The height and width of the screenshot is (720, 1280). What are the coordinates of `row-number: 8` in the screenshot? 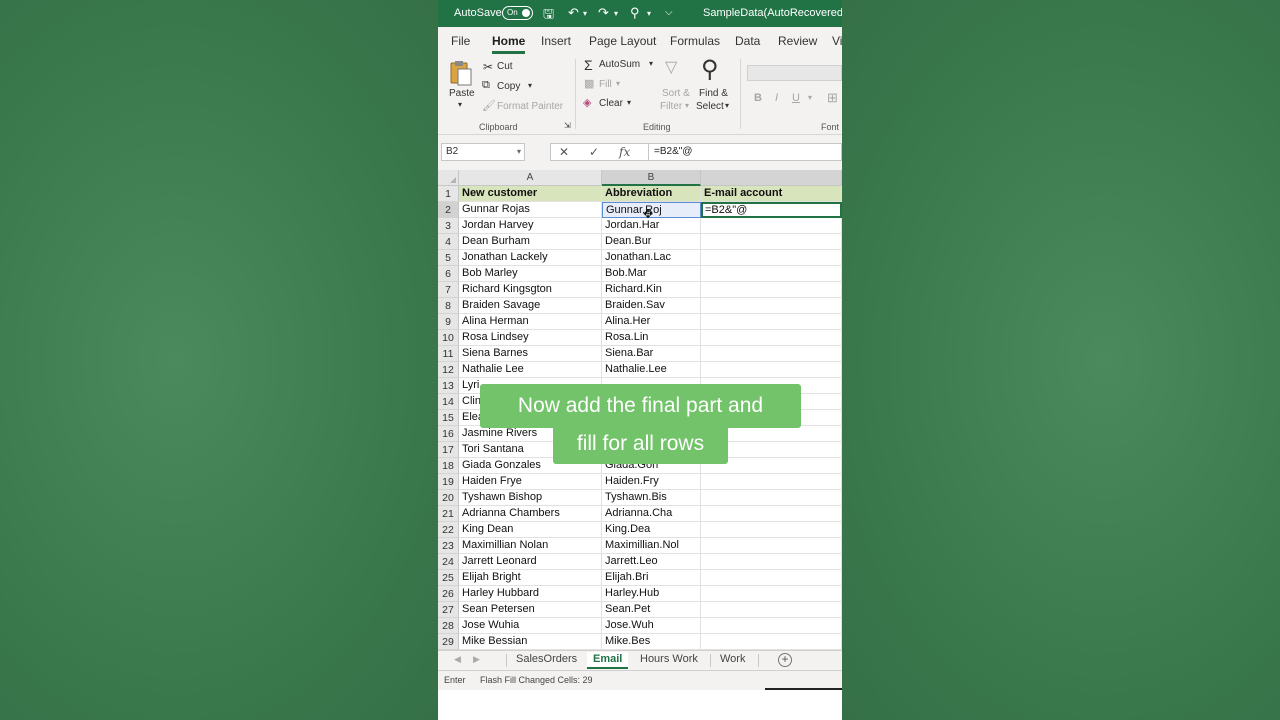 It's located at (448, 306).